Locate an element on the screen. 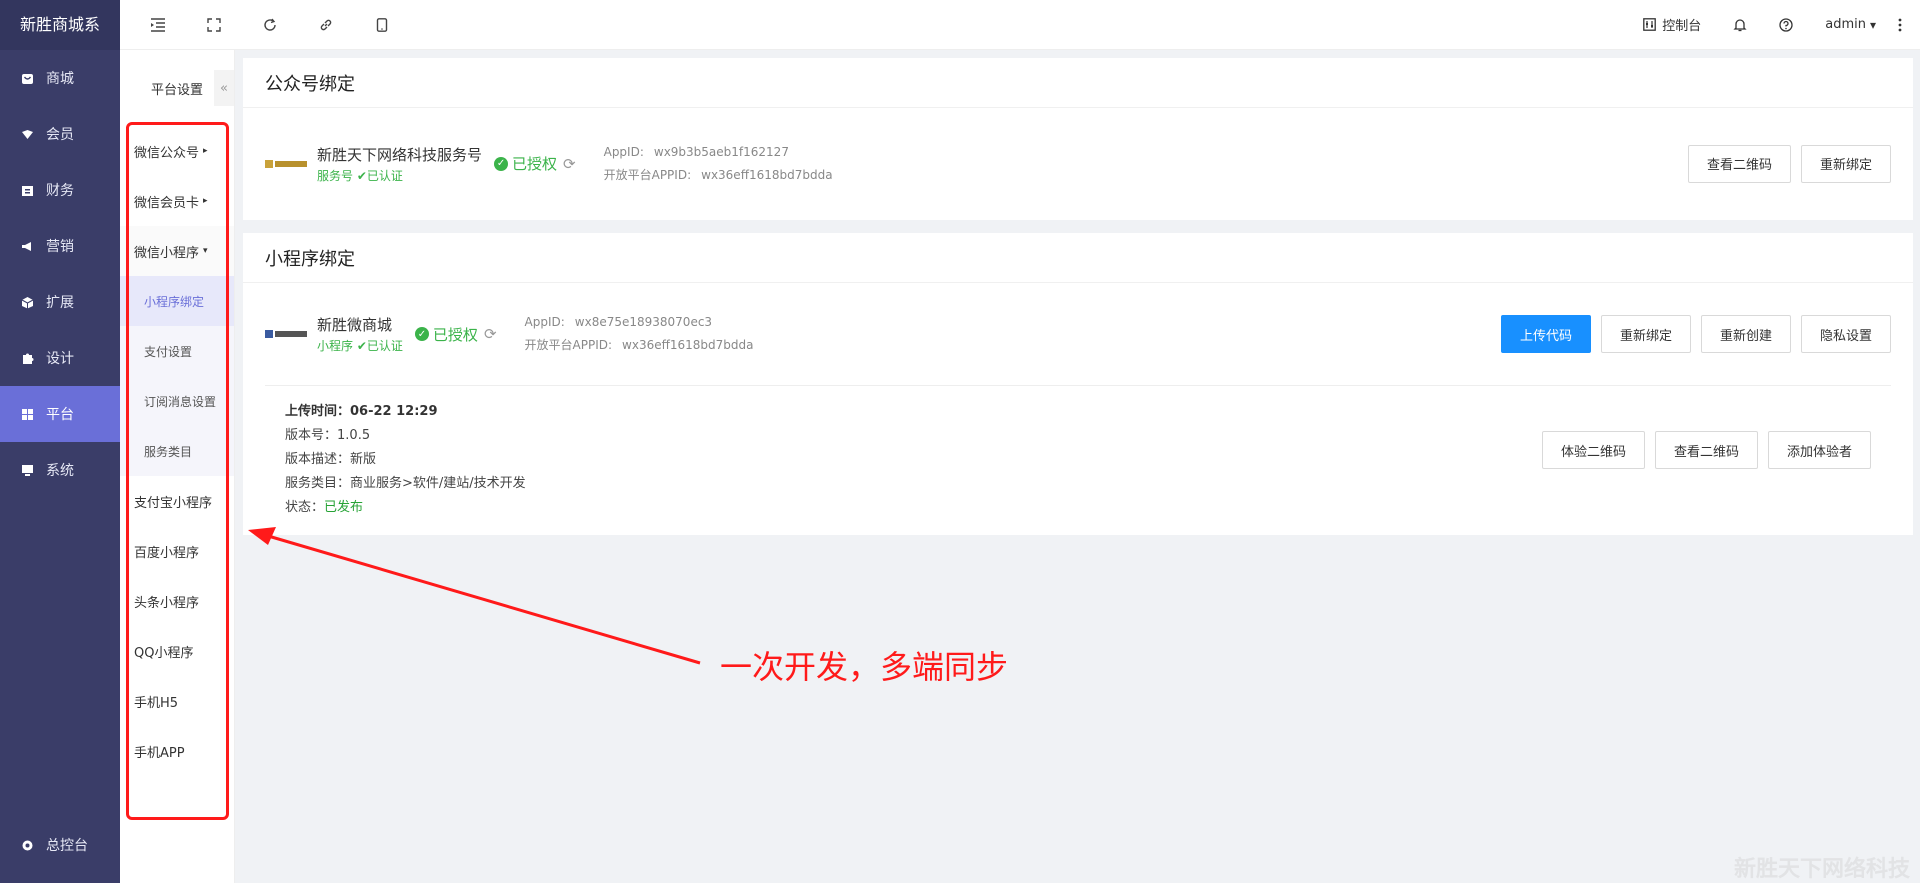  grid-icon is located at coordinates (27, 414).